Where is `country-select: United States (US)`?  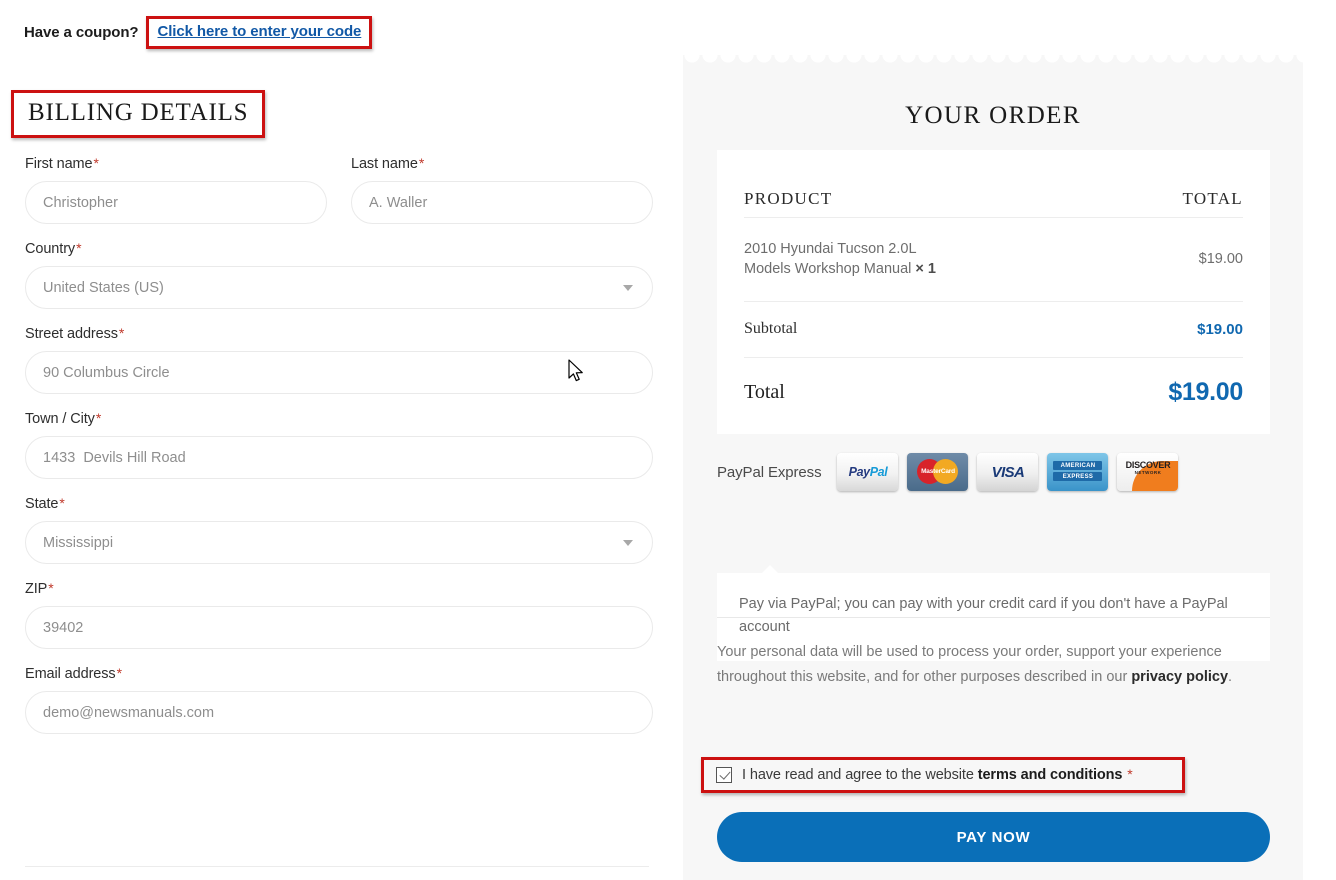
country-select: United States (US) is located at coordinates (339, 287).